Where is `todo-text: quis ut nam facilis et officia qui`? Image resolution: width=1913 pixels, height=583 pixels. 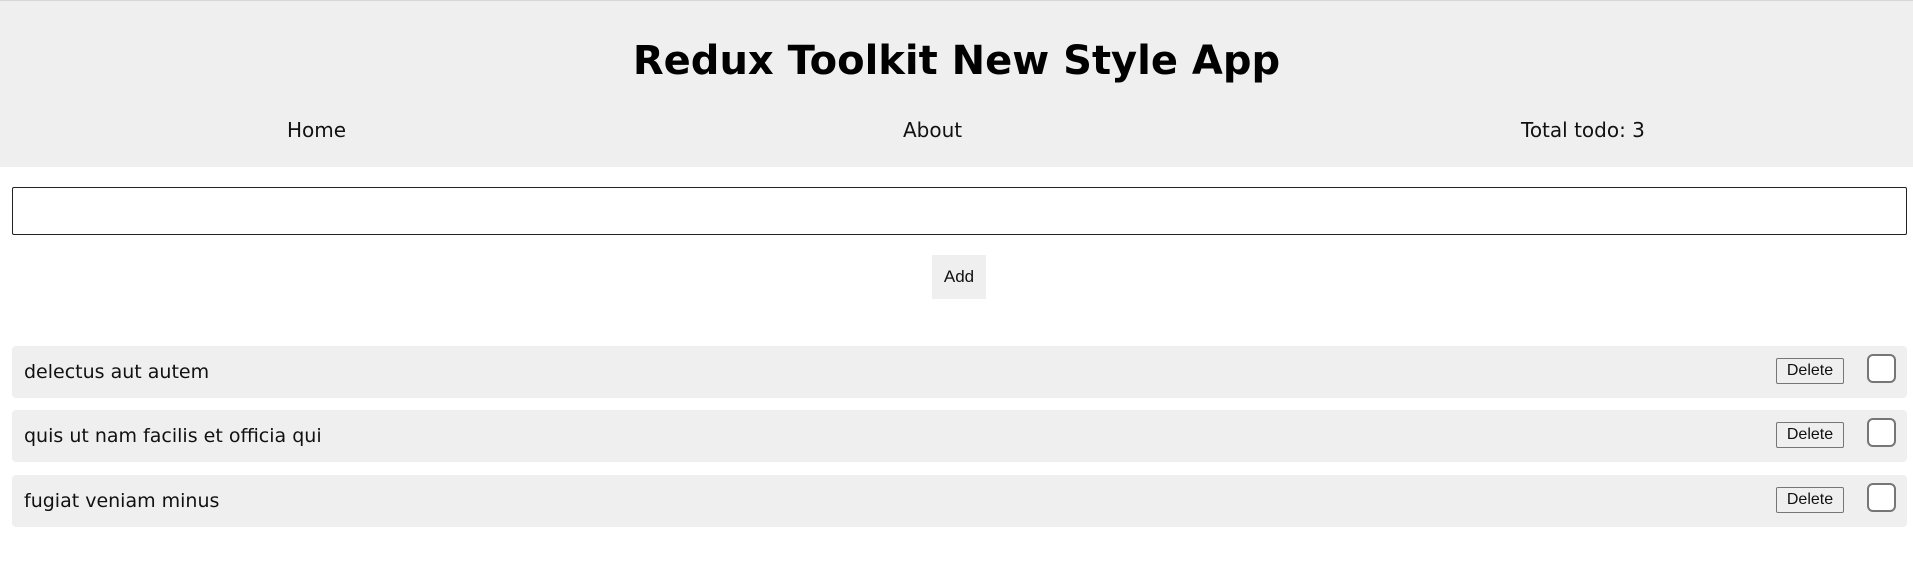
todo-text: quis ut nam facilis et officia qui is located at coordinates (173, 436).